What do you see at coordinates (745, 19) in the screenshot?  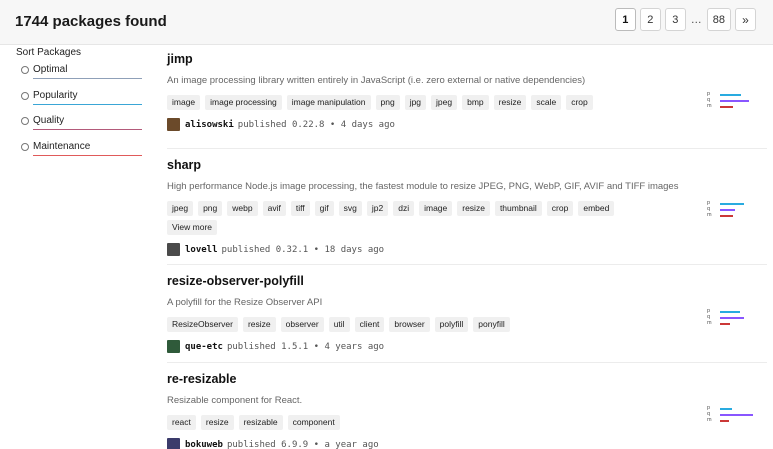 I see `next-page-button: »` at bounding box center [745, 19].